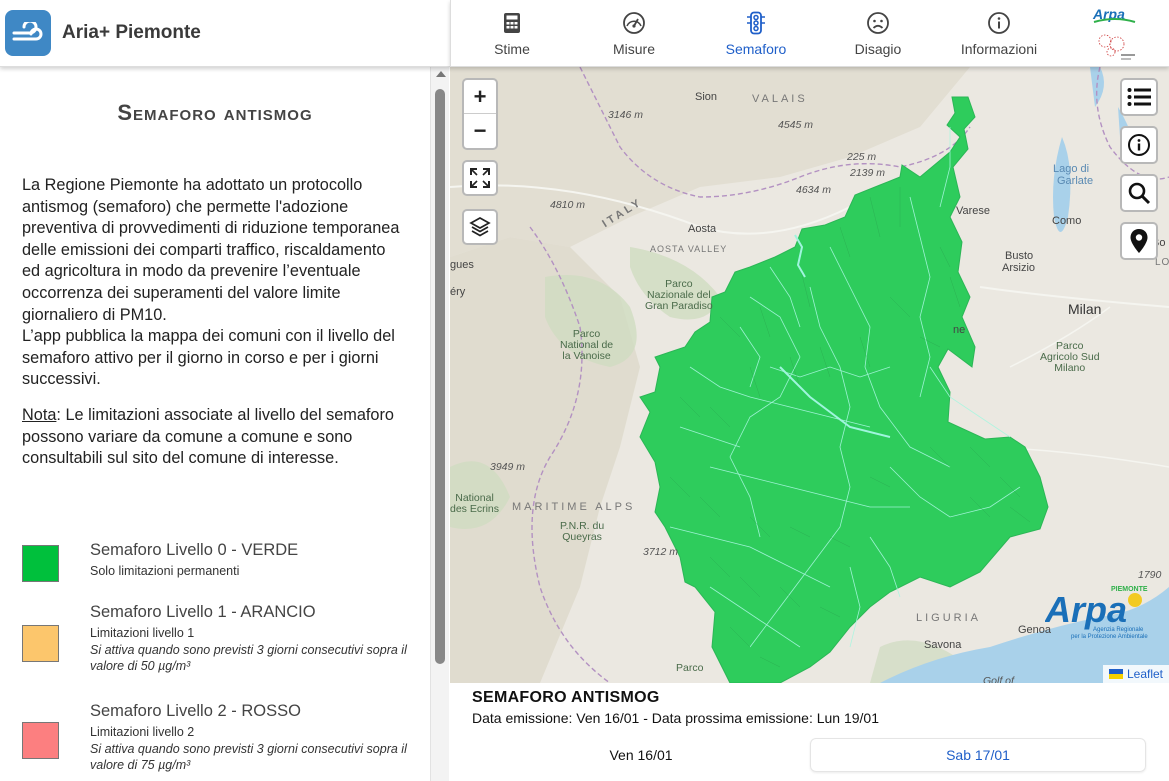 Image resolution: width=1169 pixels, height=781 pixels. Describe the element at coordinates (878, 22) in the screenshot. I see `sad-face-icon` at that location.